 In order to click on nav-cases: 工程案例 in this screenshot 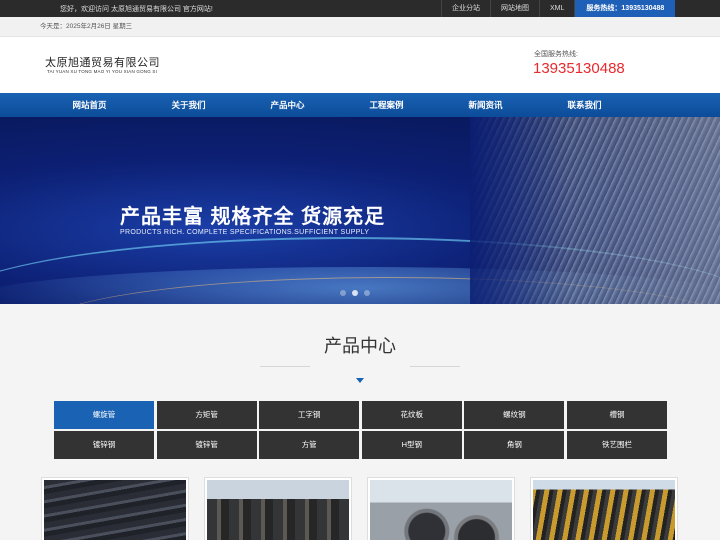, I will do `click(386, 105)`.